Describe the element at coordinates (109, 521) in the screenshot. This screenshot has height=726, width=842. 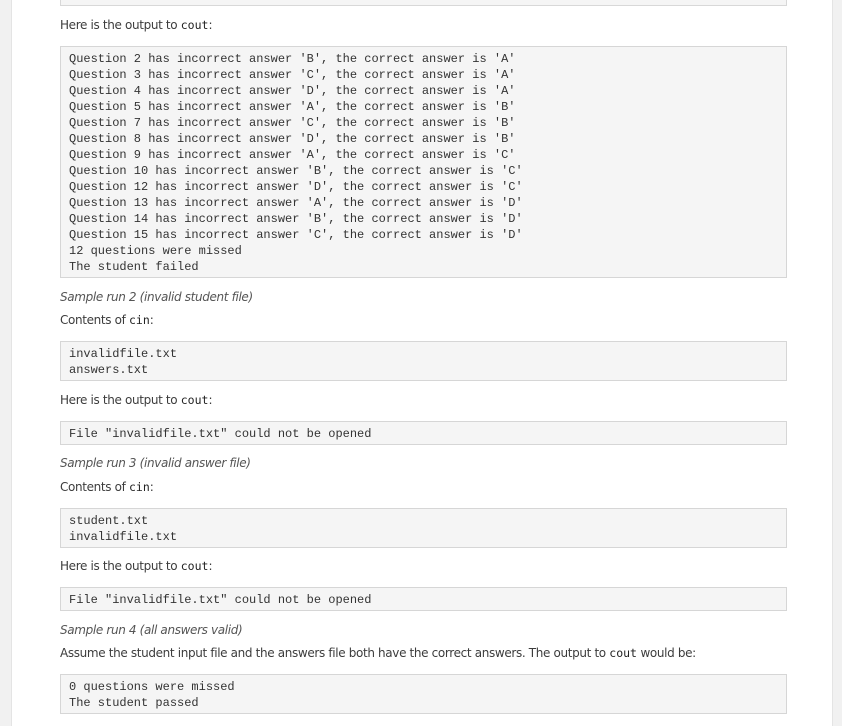
I see `code-line: student.txt` at that location.